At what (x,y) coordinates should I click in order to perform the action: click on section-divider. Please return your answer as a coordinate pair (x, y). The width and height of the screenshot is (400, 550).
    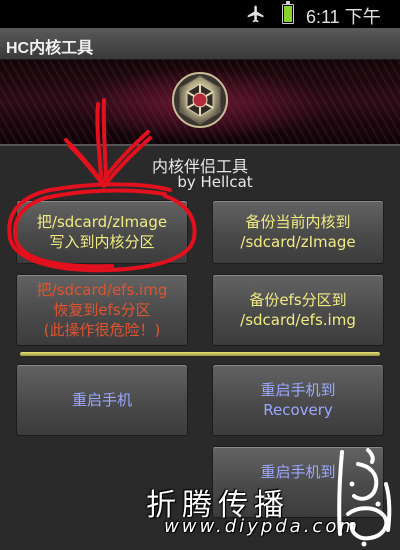
    Looking at the image, I should click on (200, 354).